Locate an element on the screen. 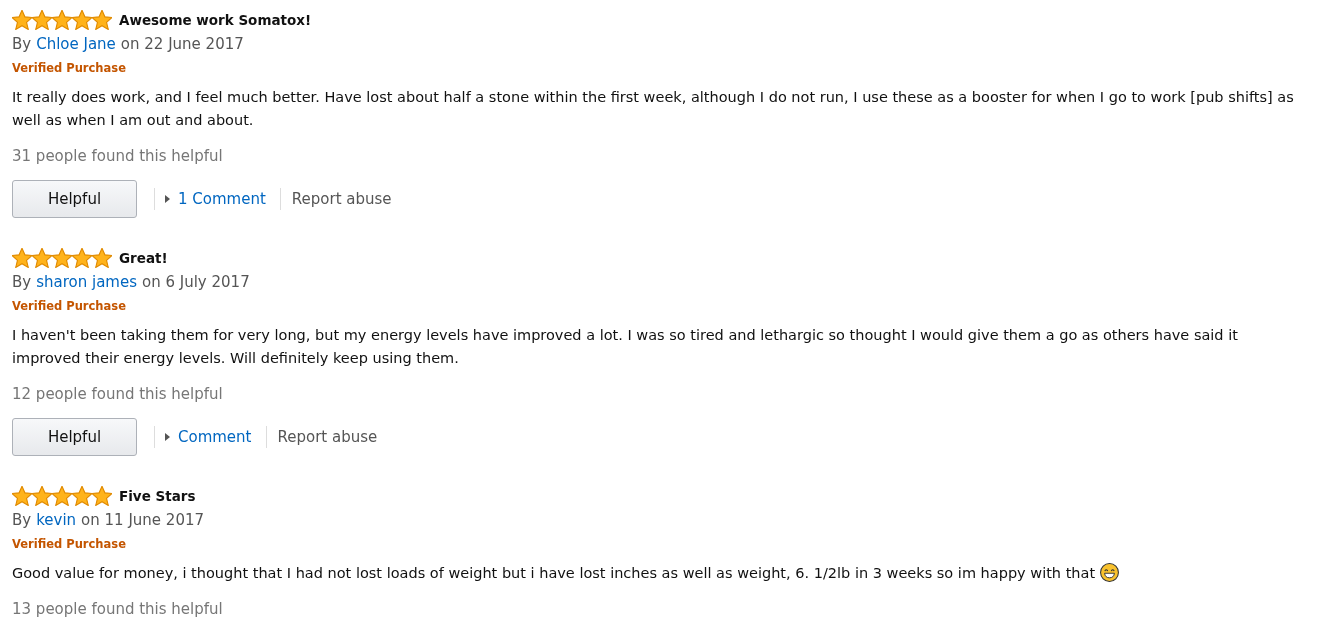  review-title: Five Stars is located at coordinates (157, 496).